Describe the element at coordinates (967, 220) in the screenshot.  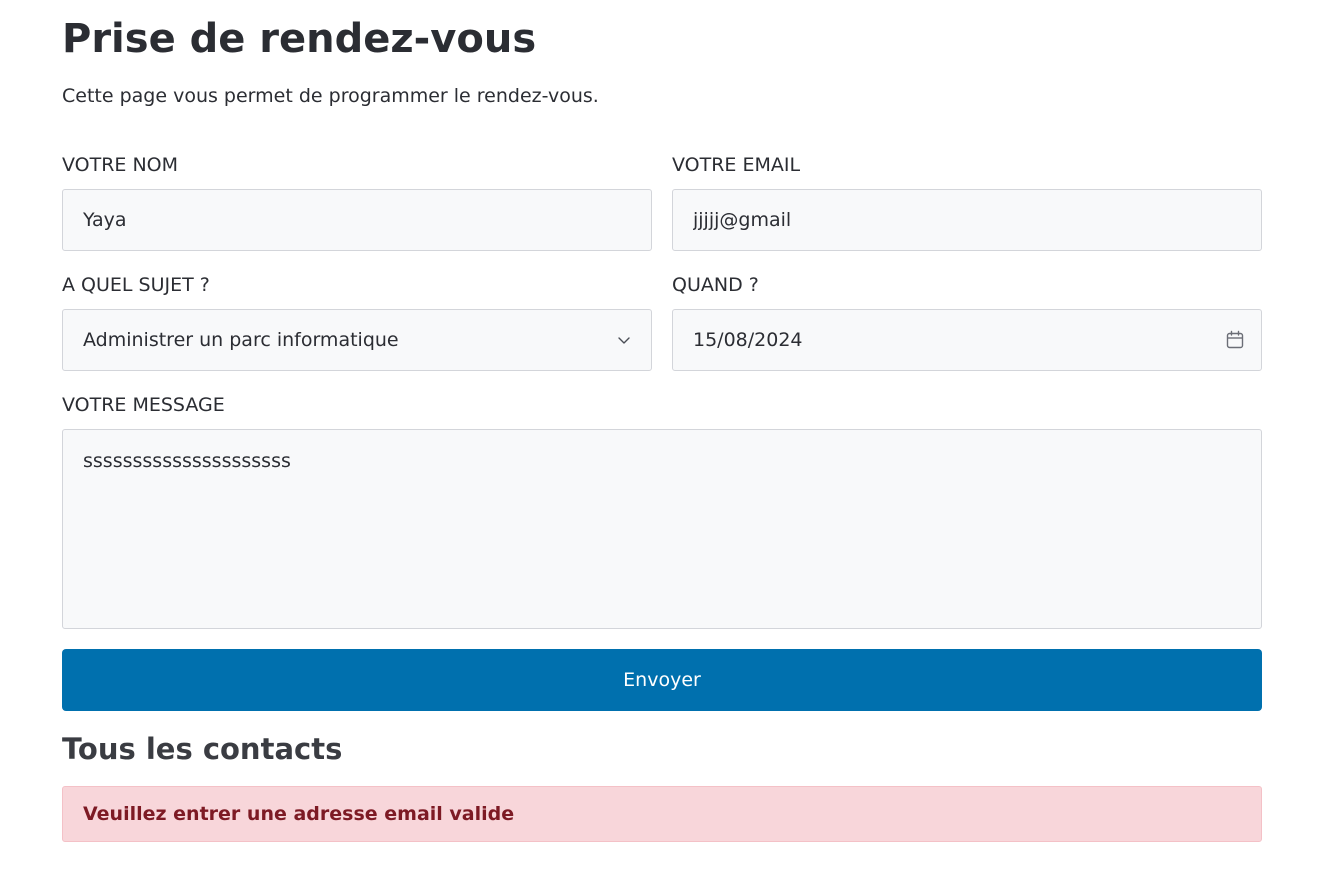
I see `email-input` at that location.